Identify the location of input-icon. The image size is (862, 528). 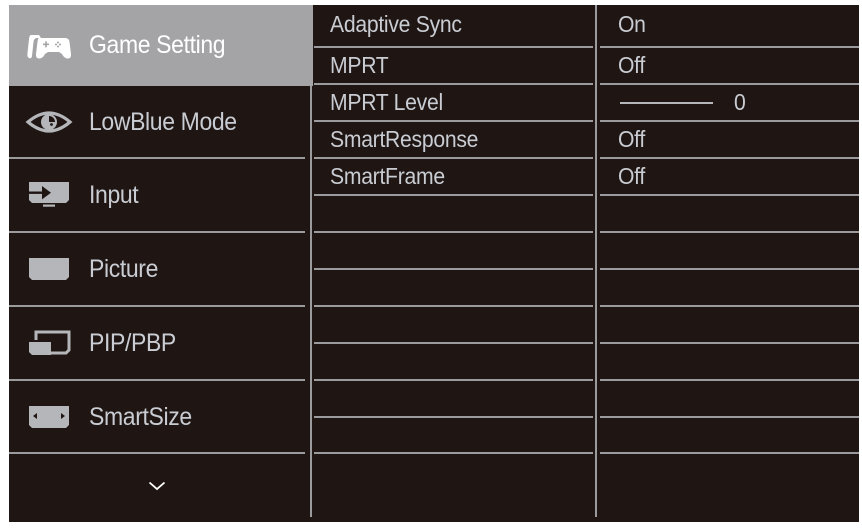
(49, 195).